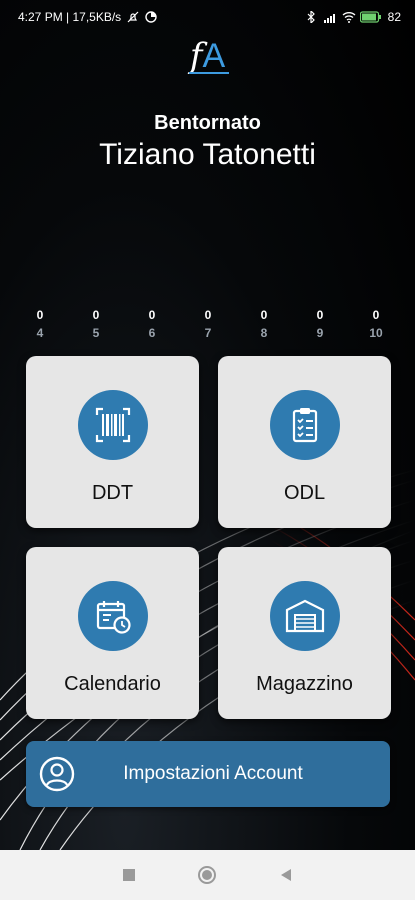  Describe the element at coordinates (208, 333) in the screenshot. I see `counter-label: 7` at that location.